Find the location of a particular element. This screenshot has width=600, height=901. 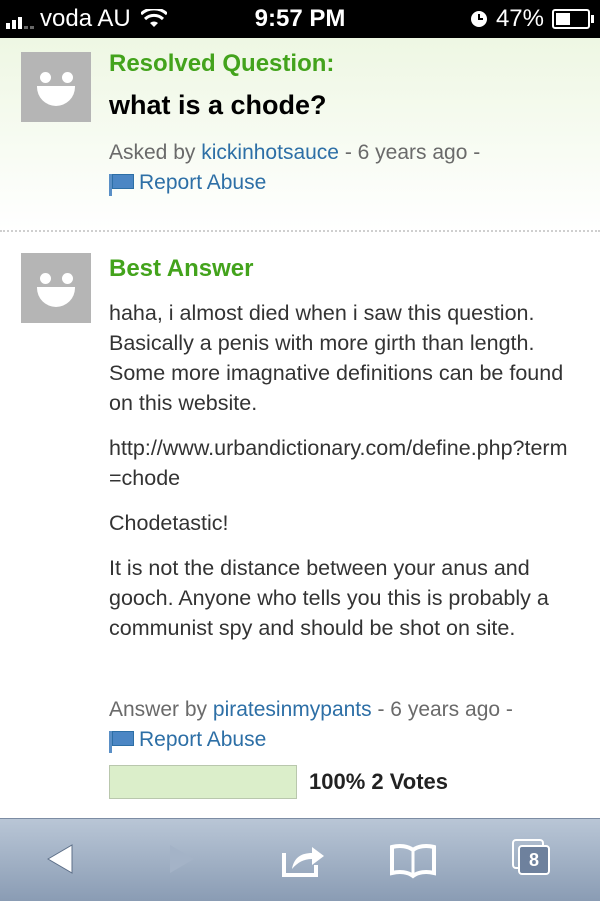

battery-fill is located at coordinates (563, 19).